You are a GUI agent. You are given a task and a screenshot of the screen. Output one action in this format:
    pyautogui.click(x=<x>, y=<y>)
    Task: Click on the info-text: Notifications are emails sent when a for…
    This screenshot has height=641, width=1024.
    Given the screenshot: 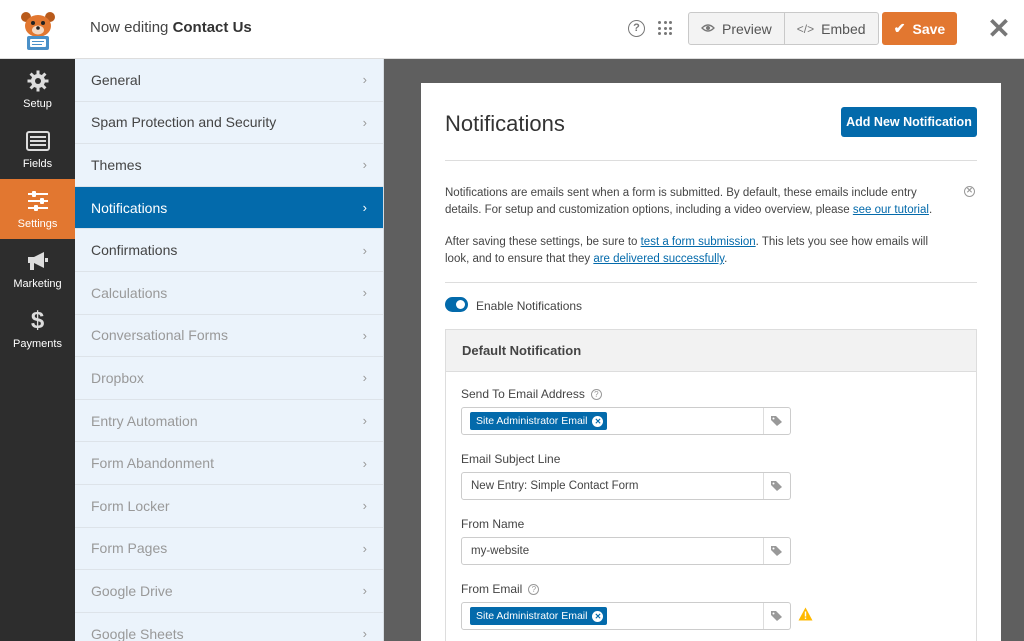 What is the action you would take?
    pyautogui.click(x=681, y=201)
    